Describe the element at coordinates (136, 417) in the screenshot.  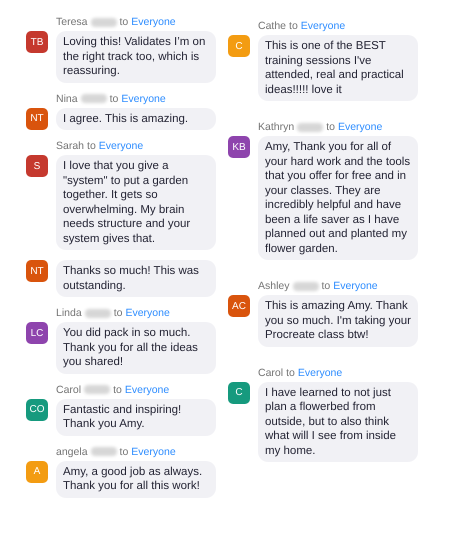
I see `message-bubble: Fantastic and inspiring! Thank you Amy.` at that location.